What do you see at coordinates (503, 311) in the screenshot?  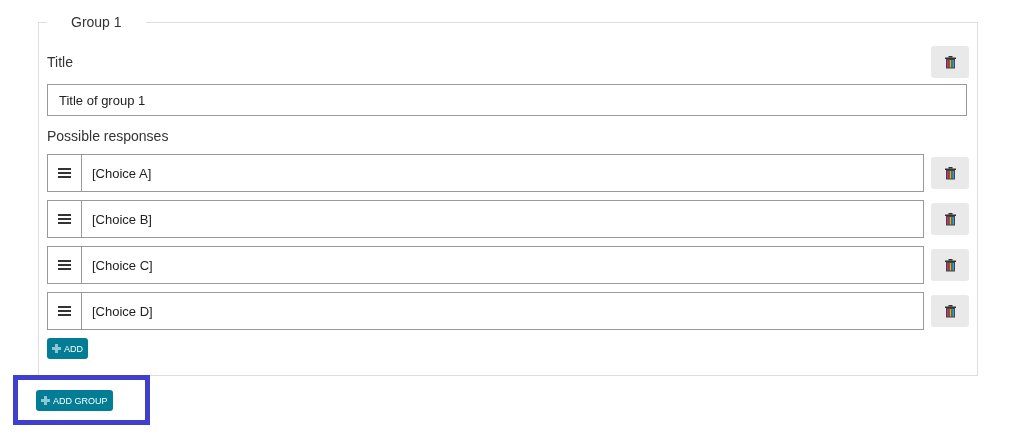 I see `response-field: [Choice D]` at bounding box center [503, 311].